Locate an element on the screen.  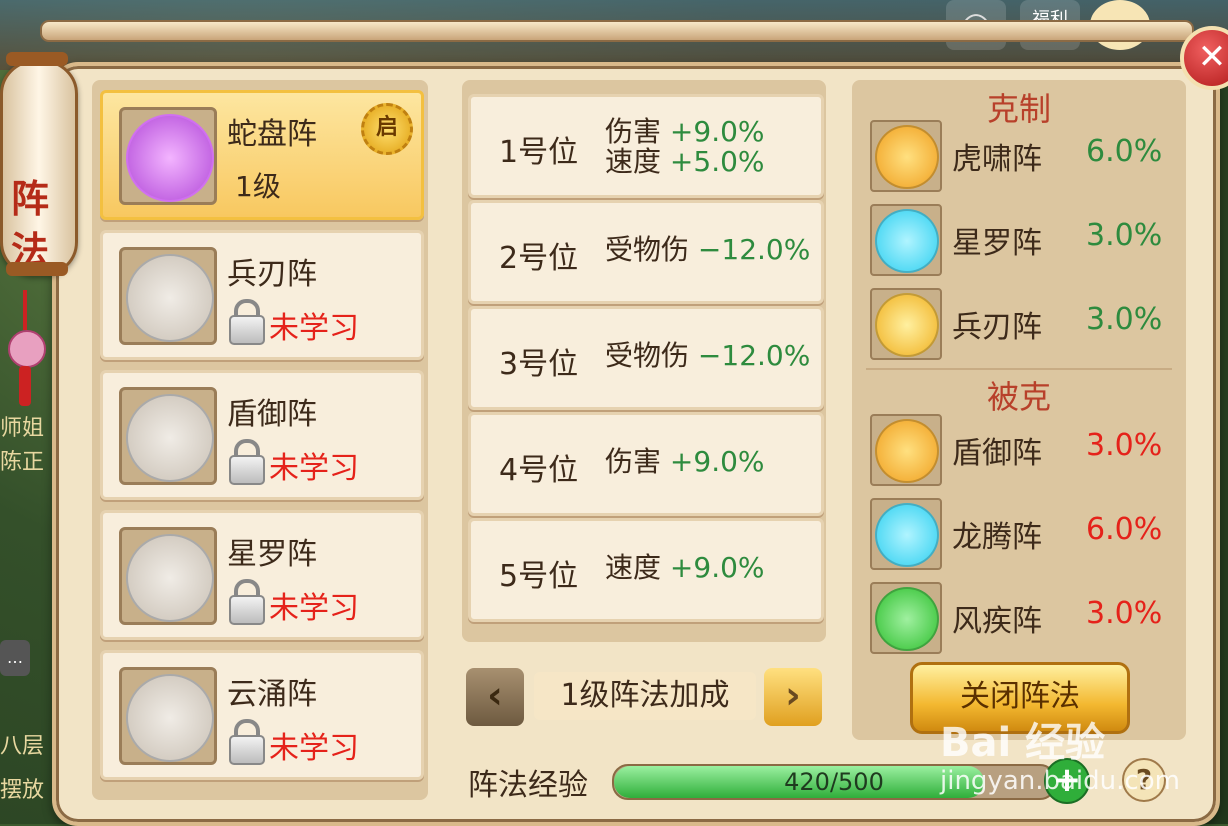
position-slot-2: 2号位 受物伤 −12.0% is located at coordinates (646, 252).